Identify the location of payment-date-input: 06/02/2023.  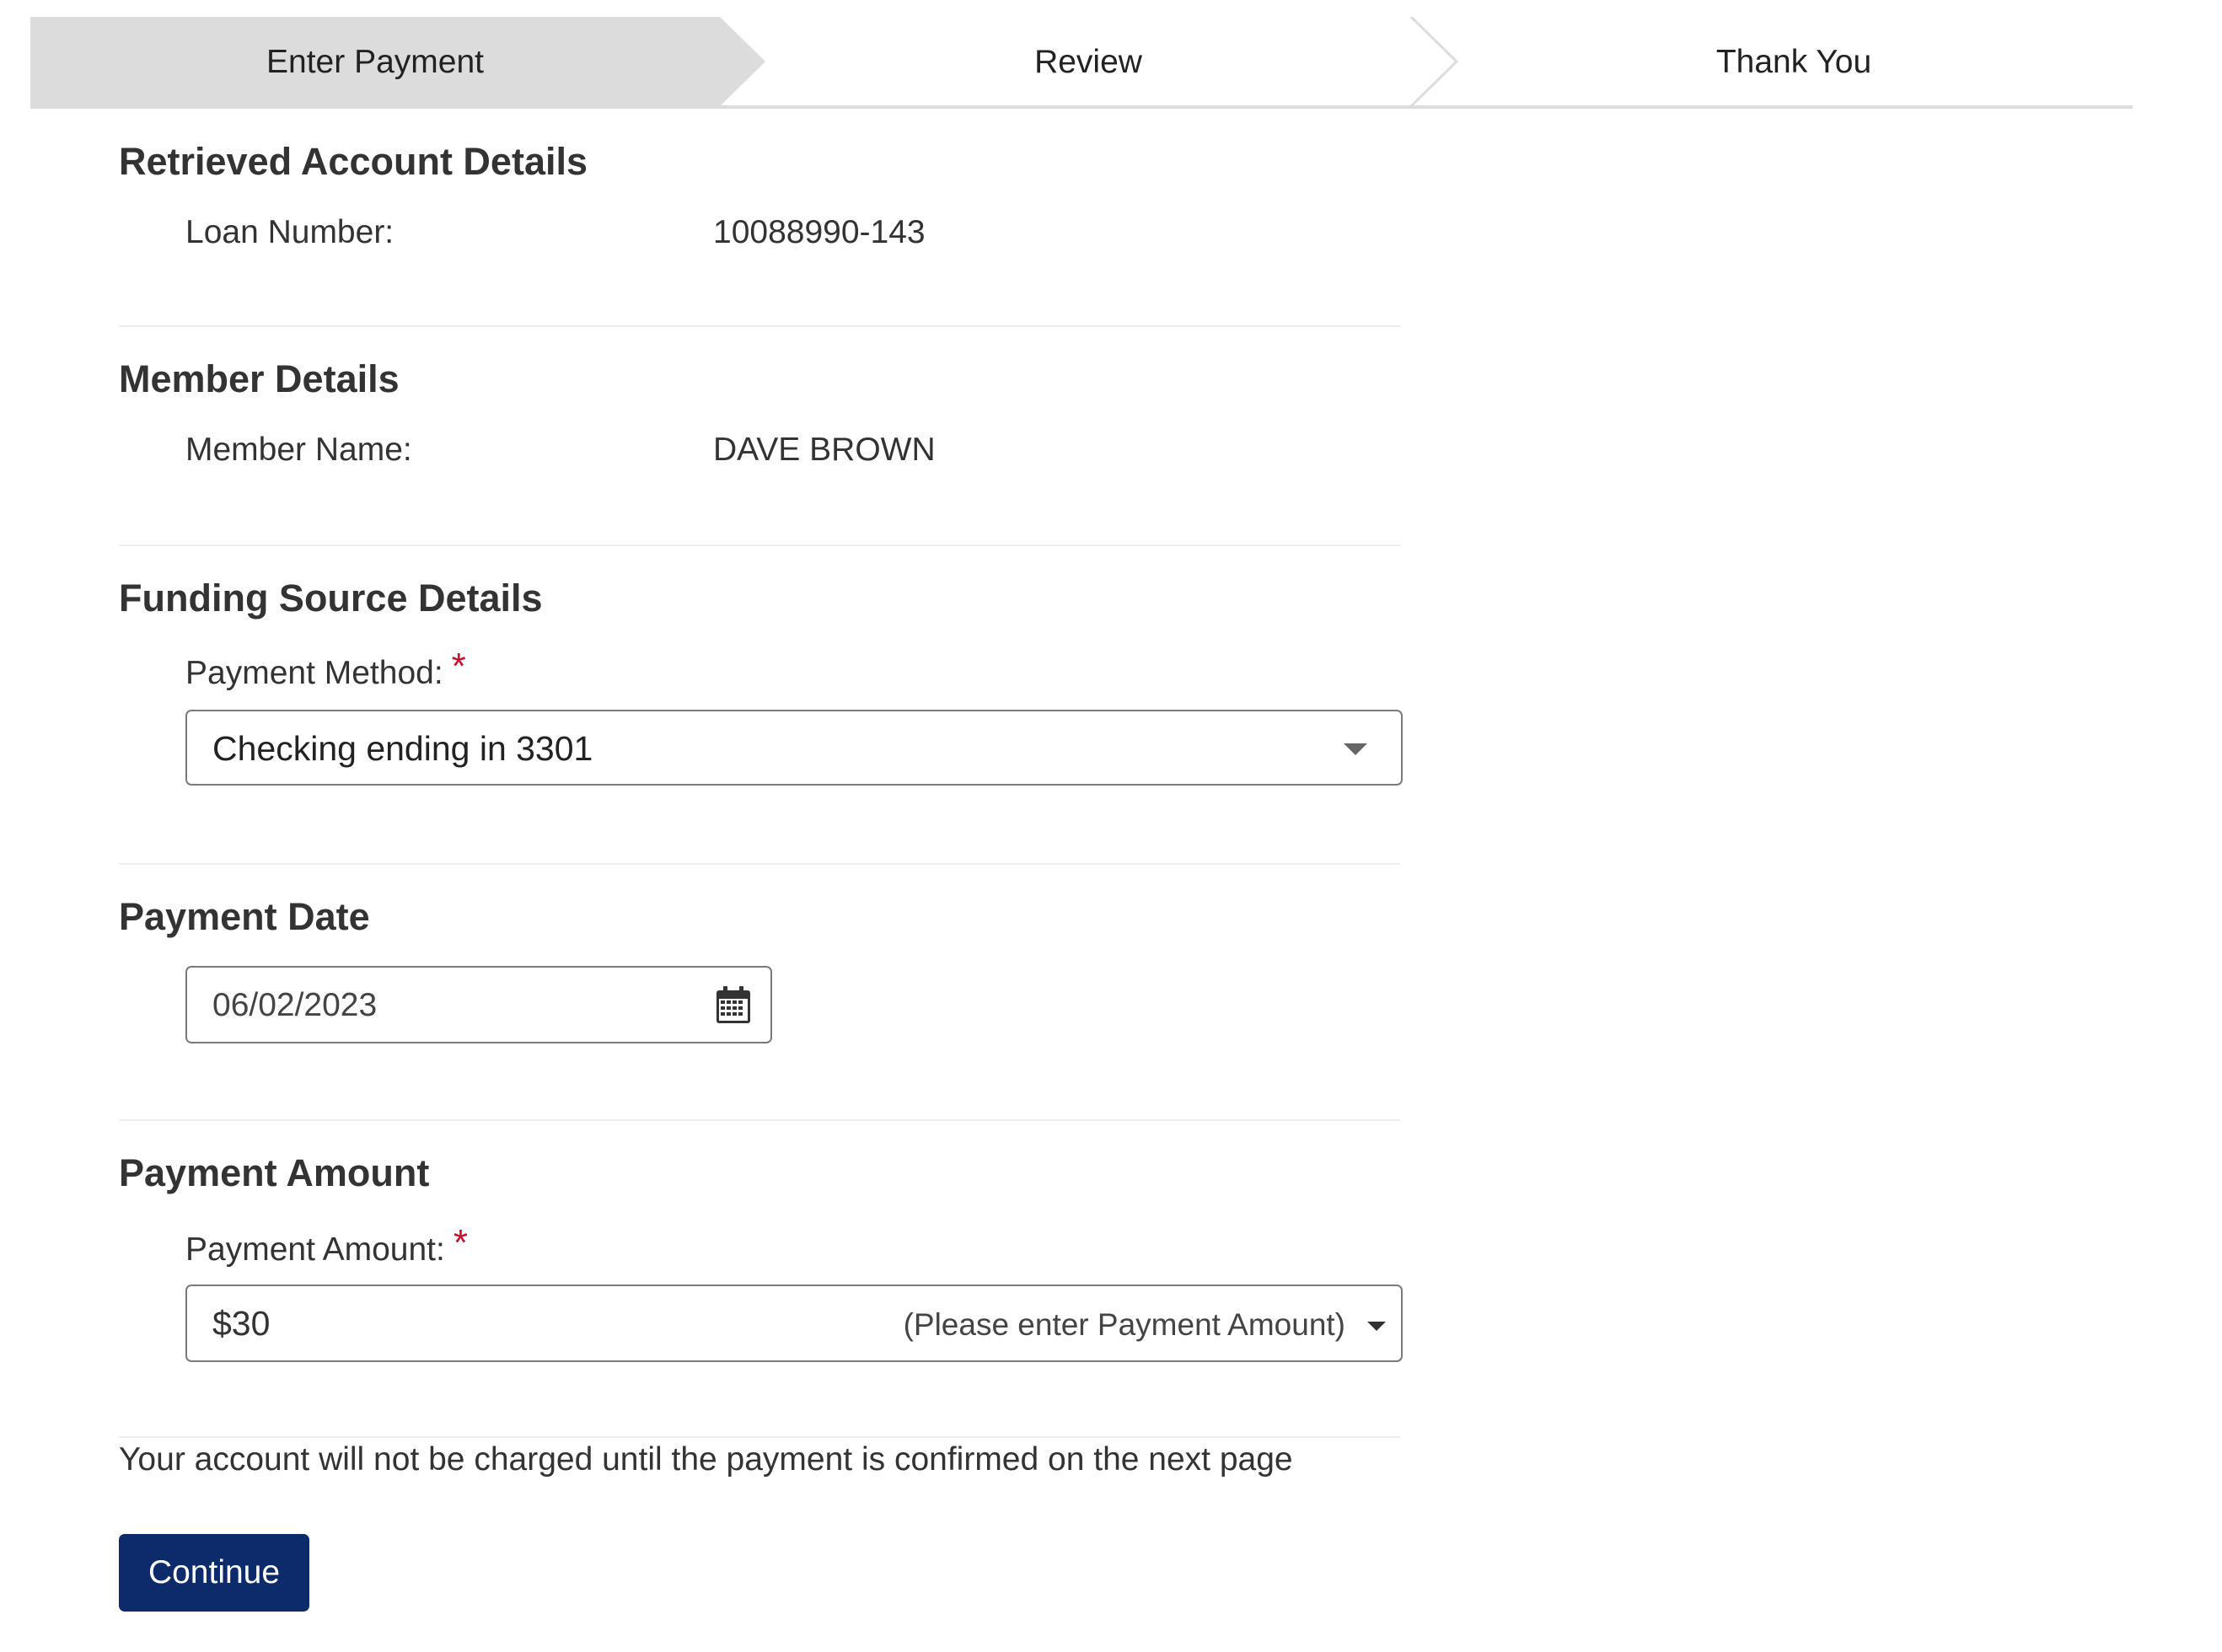
(479, 1004).